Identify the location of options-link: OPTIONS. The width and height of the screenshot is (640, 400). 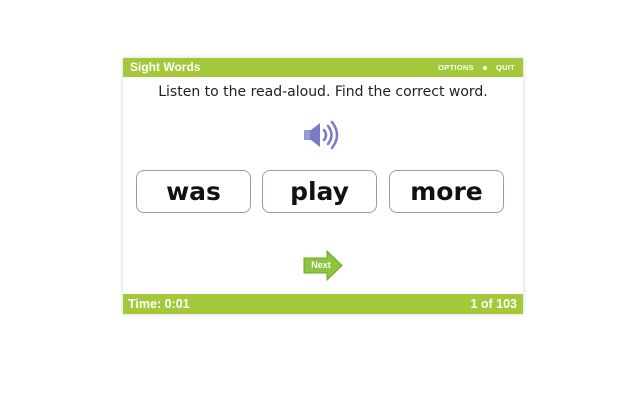
(456, 67).